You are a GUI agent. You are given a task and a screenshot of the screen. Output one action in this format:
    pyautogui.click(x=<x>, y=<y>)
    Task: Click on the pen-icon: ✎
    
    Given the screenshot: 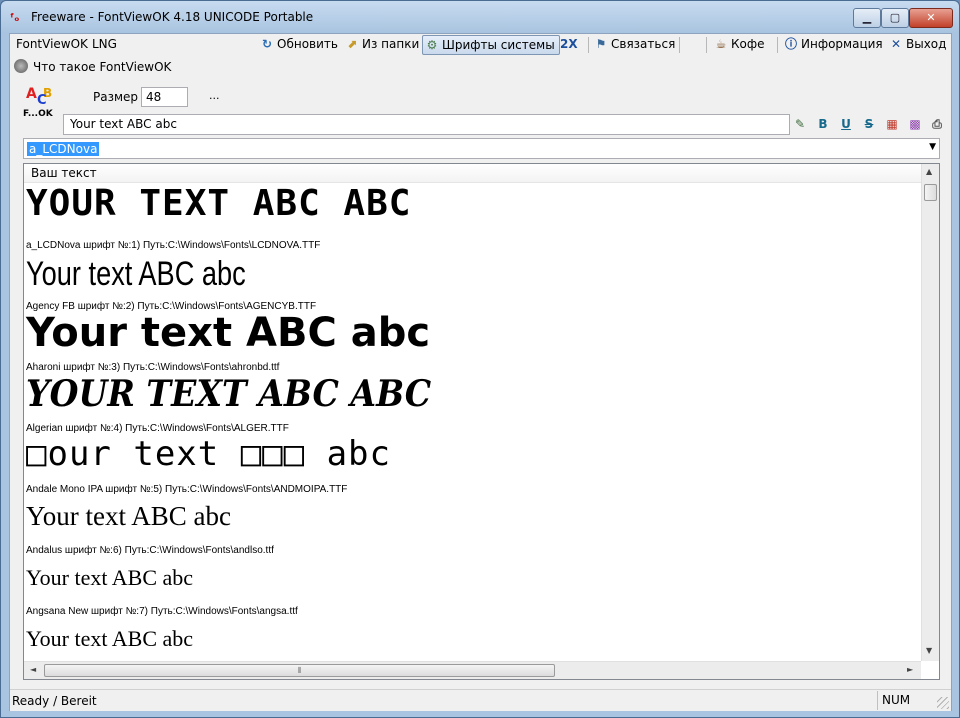 What is the action you would take?
    pyautogui.click(x=800, y=124)
    